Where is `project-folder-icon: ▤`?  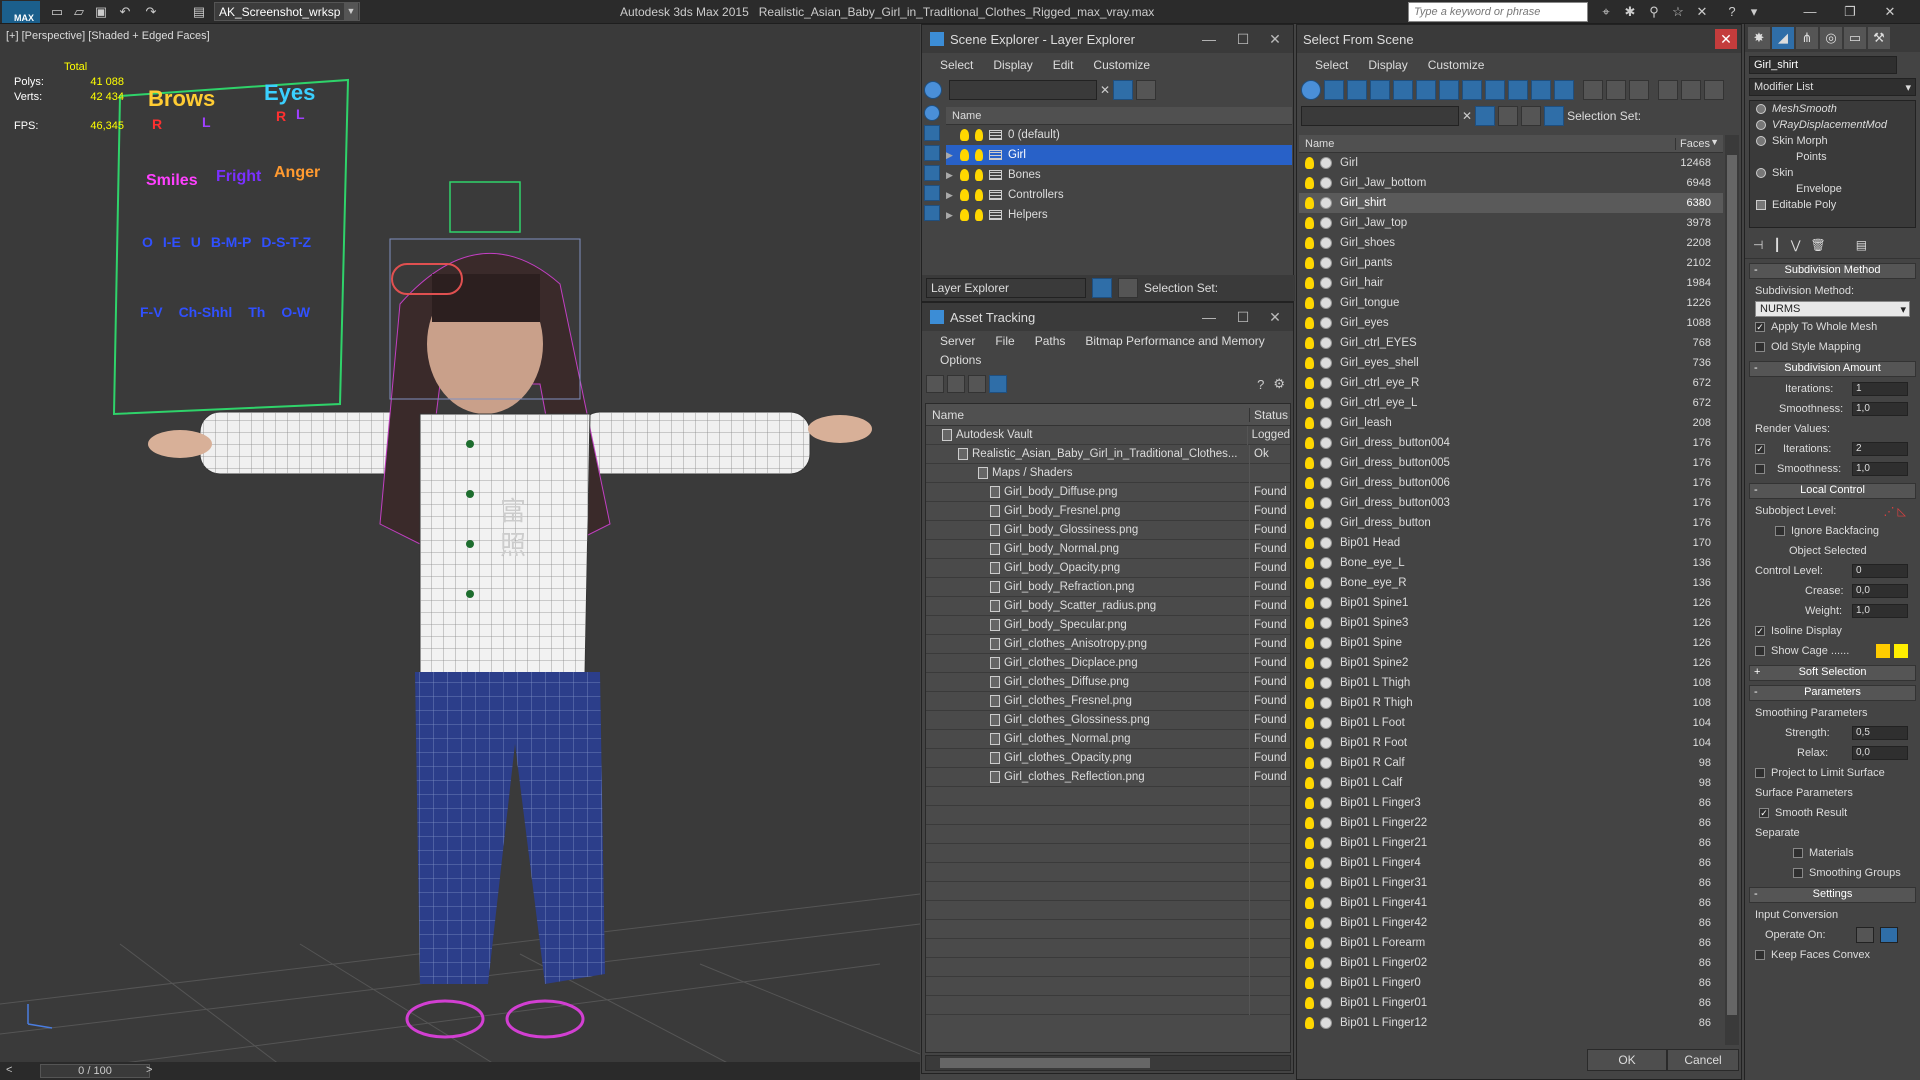 project-folder-icon: ▤ is located at coordinates (199, 12).